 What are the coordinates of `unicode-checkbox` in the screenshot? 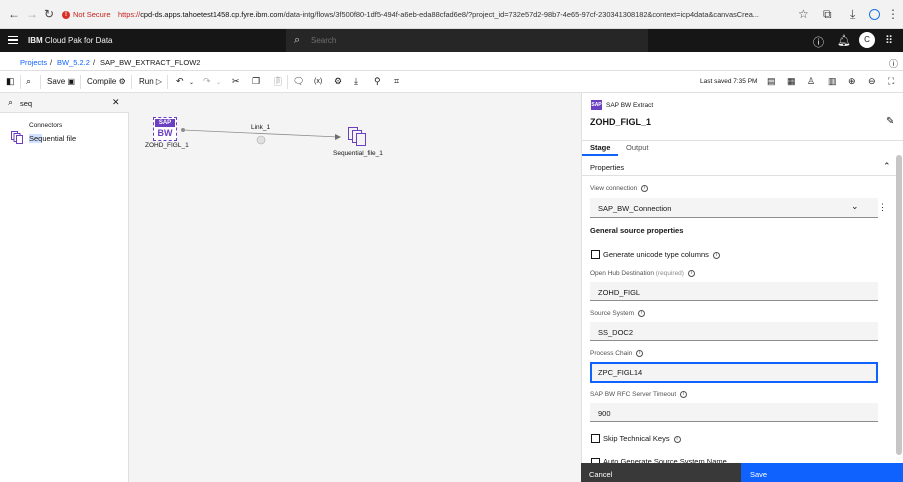 It's located at (595, 254).